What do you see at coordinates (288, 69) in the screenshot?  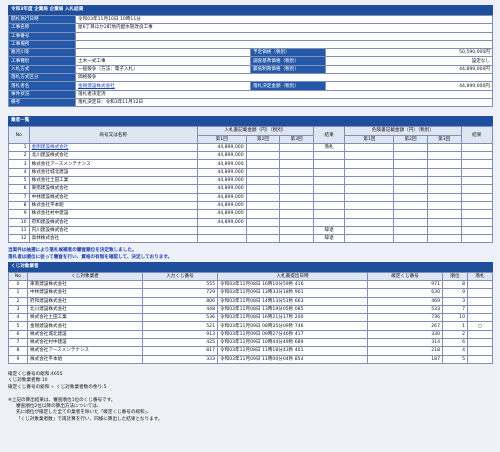 I see `info-label: 最低制限価格（税別）` at bounding box center [288, 69].